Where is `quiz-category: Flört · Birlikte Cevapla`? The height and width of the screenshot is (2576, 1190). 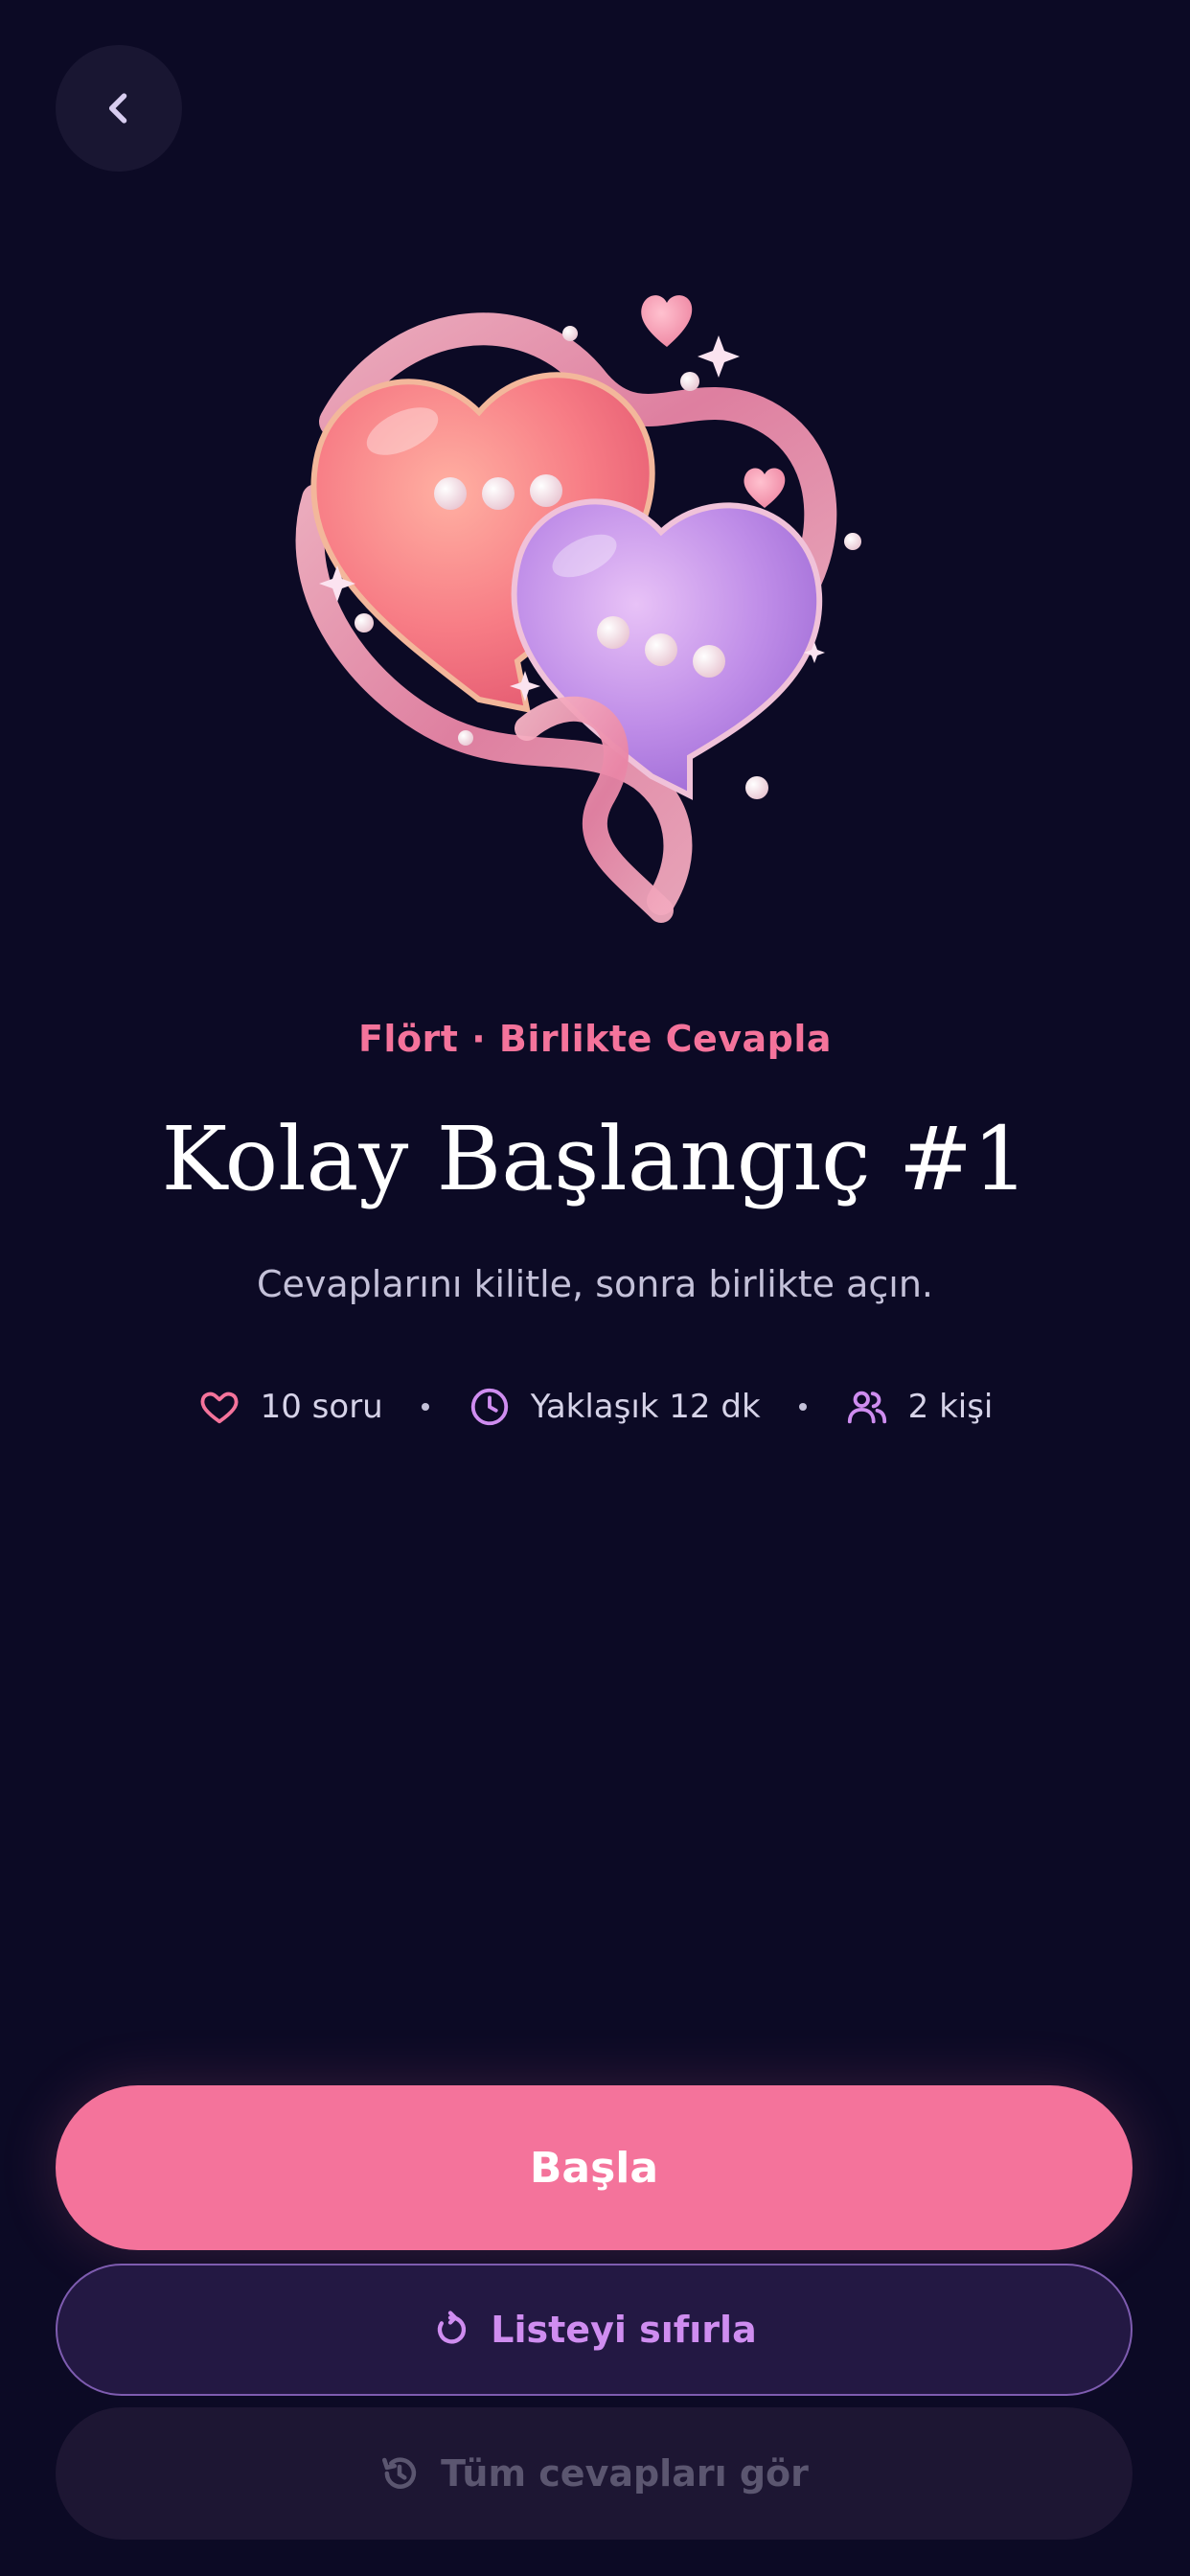
quiz-category: Flört · Birlikte Cevapla is located at coordinates (595, 1039).